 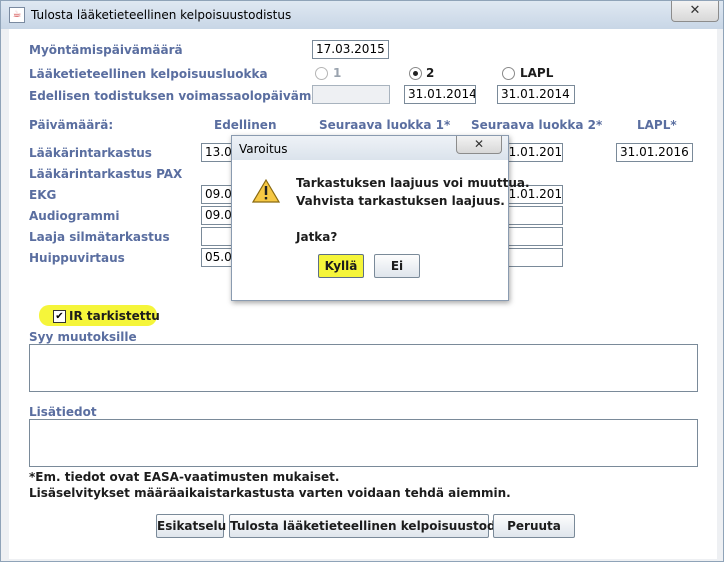 What do you see at coordinates (71, 125) in the screenshot?
I see `header-date: Päivämäärä:` at bounding box center [71, 125].